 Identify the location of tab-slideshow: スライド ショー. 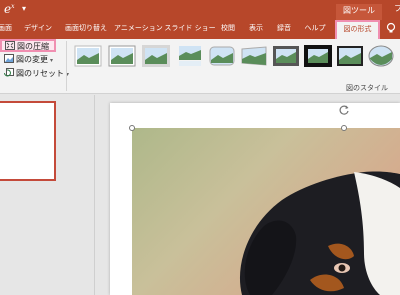
(190, 29).